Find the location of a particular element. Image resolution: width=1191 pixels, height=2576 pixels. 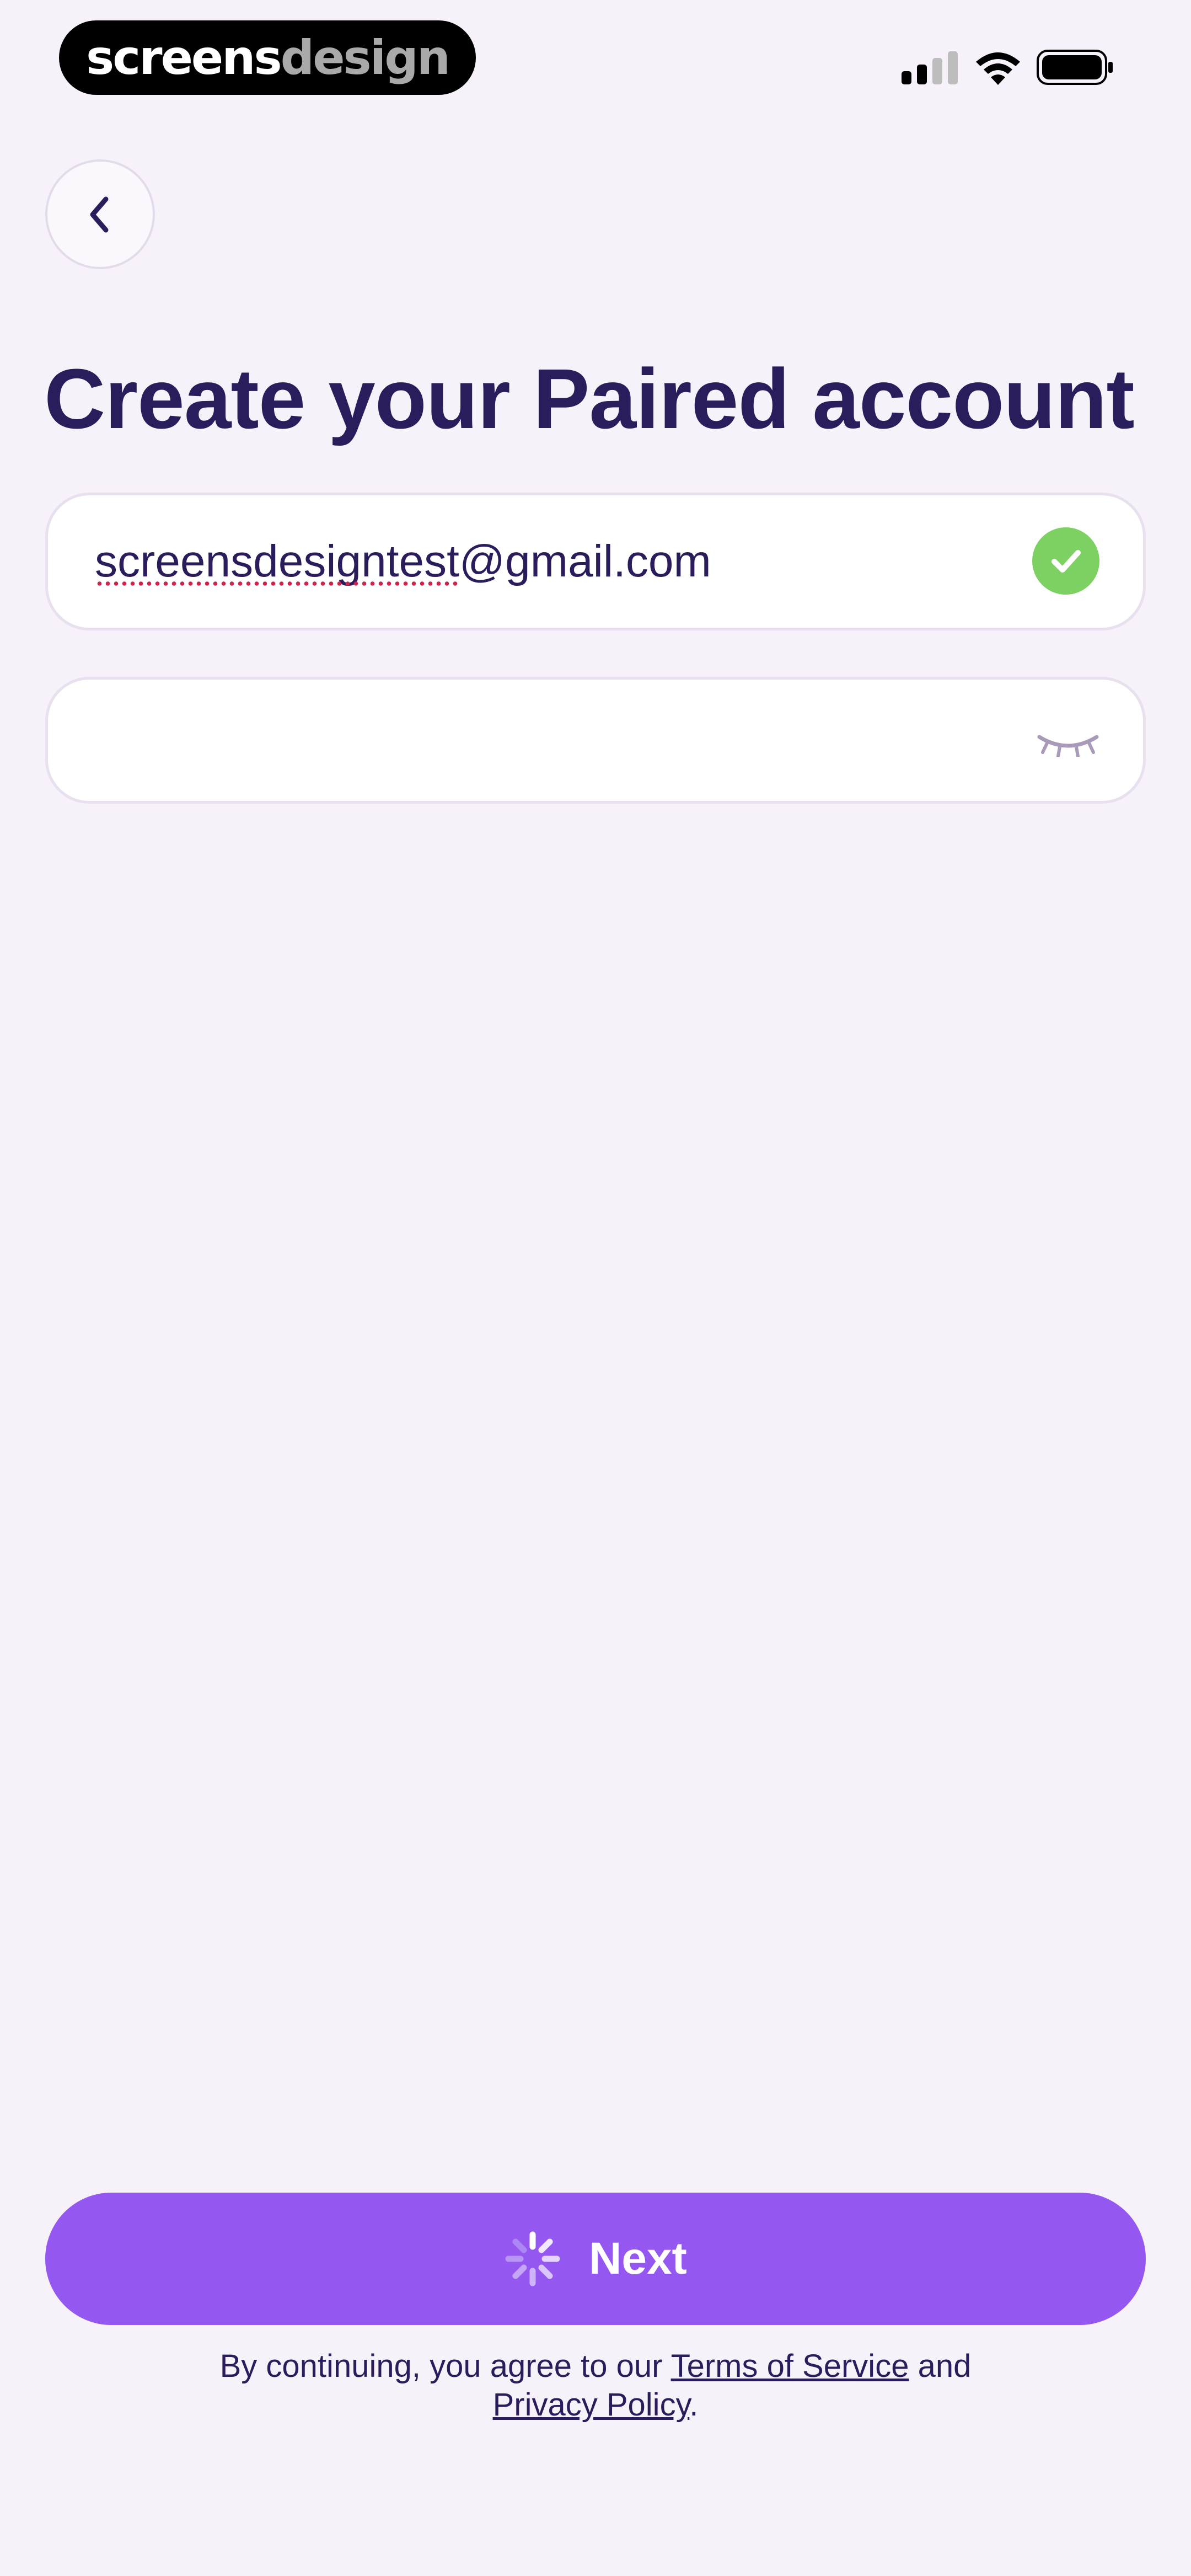

password-field is located at coordinates (595, 740).